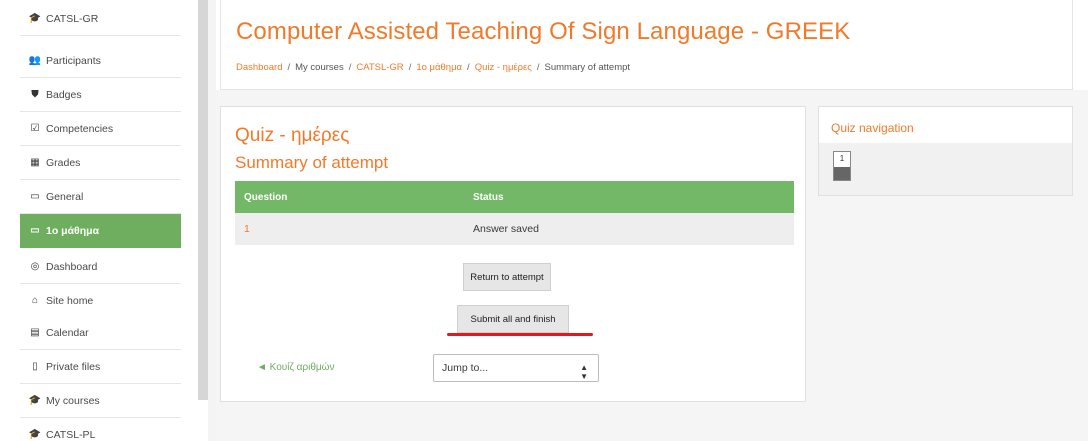 The image size is (1088, 441). What do you see at coordinates (259, 67) in the screenshot?
I see `breadcrumb-dashboard: Dashboard` at bounding box center [259, 67].